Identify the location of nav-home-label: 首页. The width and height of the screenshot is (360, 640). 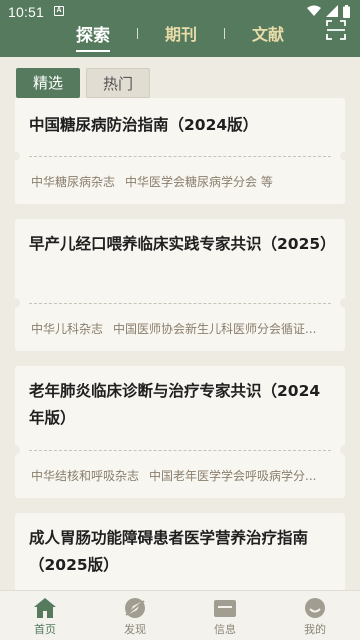
(45, 629).